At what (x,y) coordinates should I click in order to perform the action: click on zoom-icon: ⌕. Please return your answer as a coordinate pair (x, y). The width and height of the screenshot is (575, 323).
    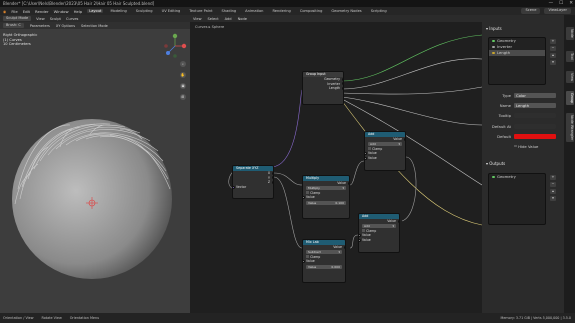
    Looking at the image, I should click on (183, 64).